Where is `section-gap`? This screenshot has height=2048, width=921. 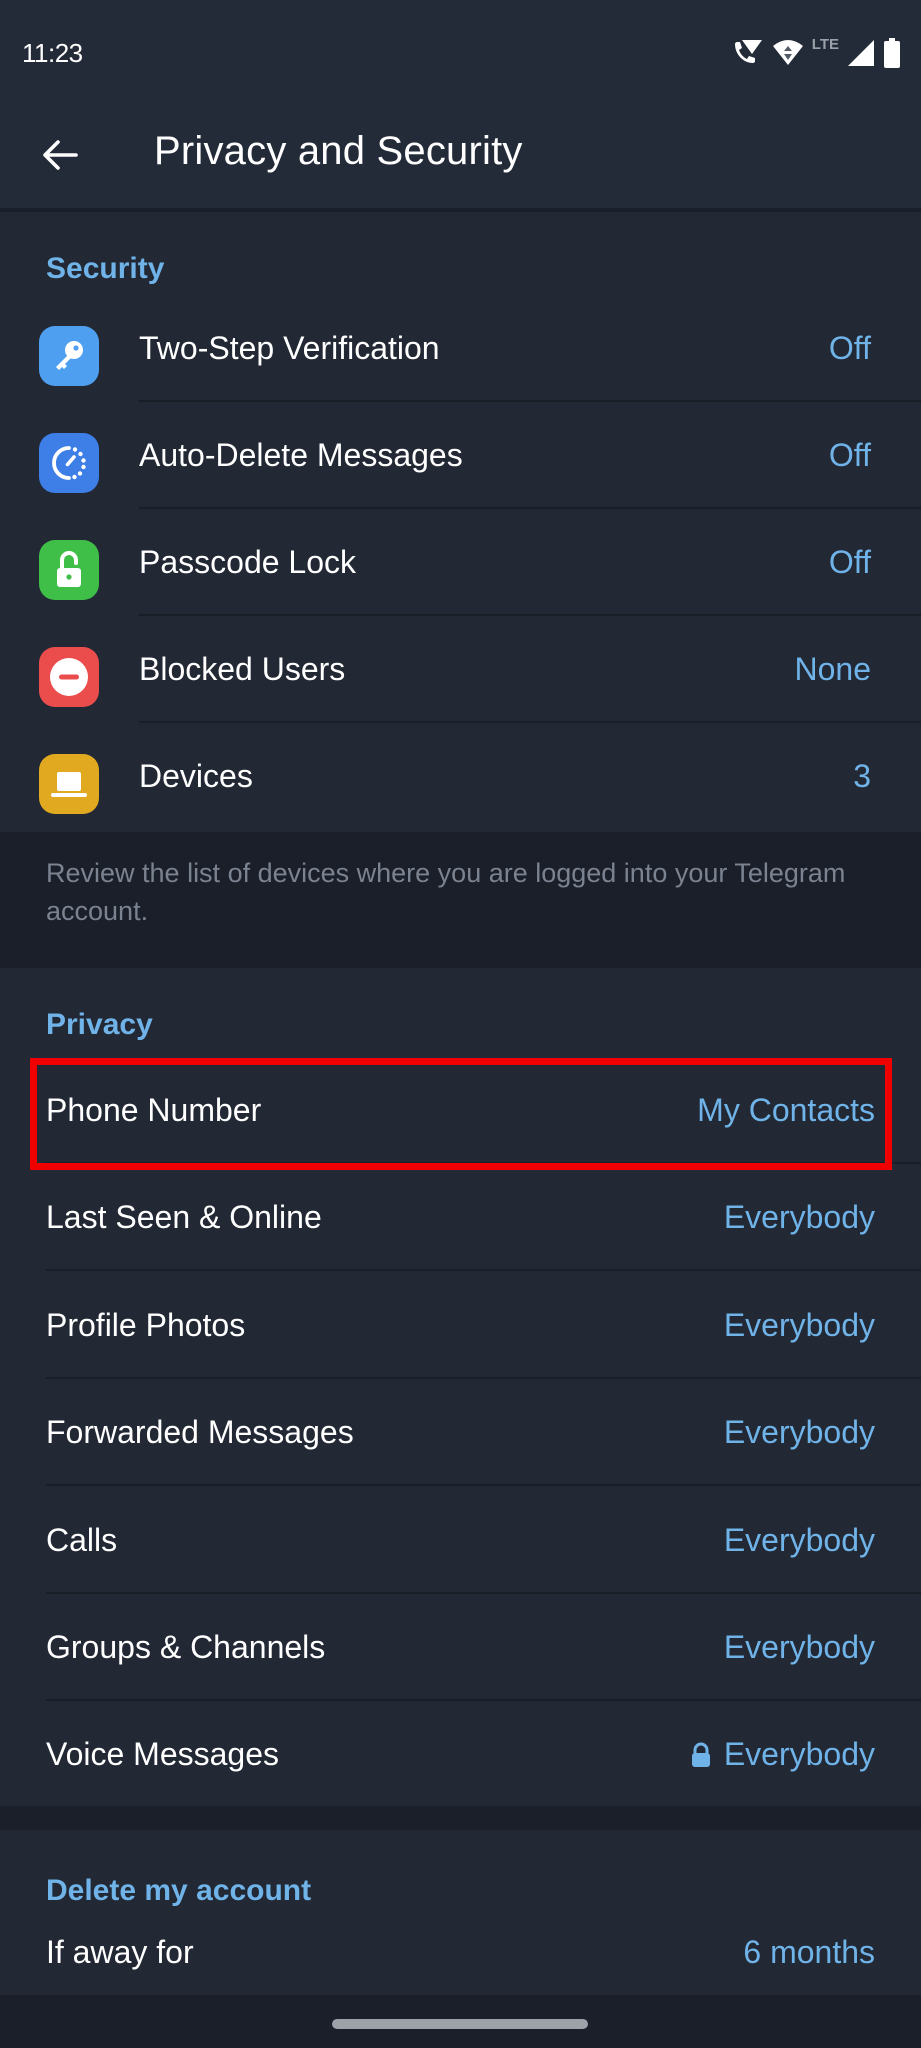
section-gap is located at coordinates (460, 1818).